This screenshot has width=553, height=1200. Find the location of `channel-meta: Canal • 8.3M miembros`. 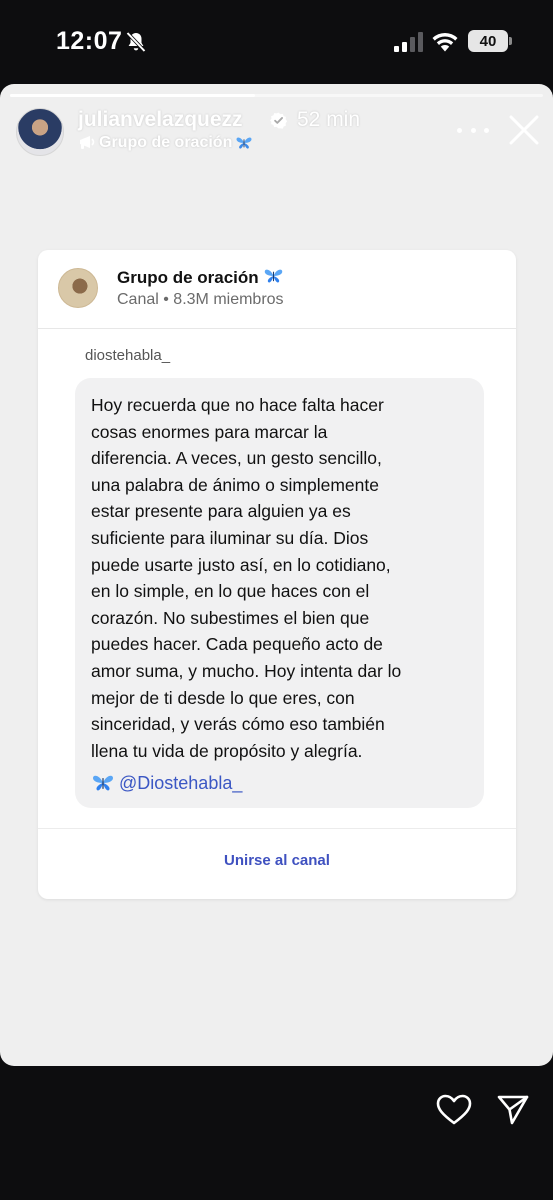

channel-meta: Canal • 8.3M miembros is located at coordinates (200, 299).